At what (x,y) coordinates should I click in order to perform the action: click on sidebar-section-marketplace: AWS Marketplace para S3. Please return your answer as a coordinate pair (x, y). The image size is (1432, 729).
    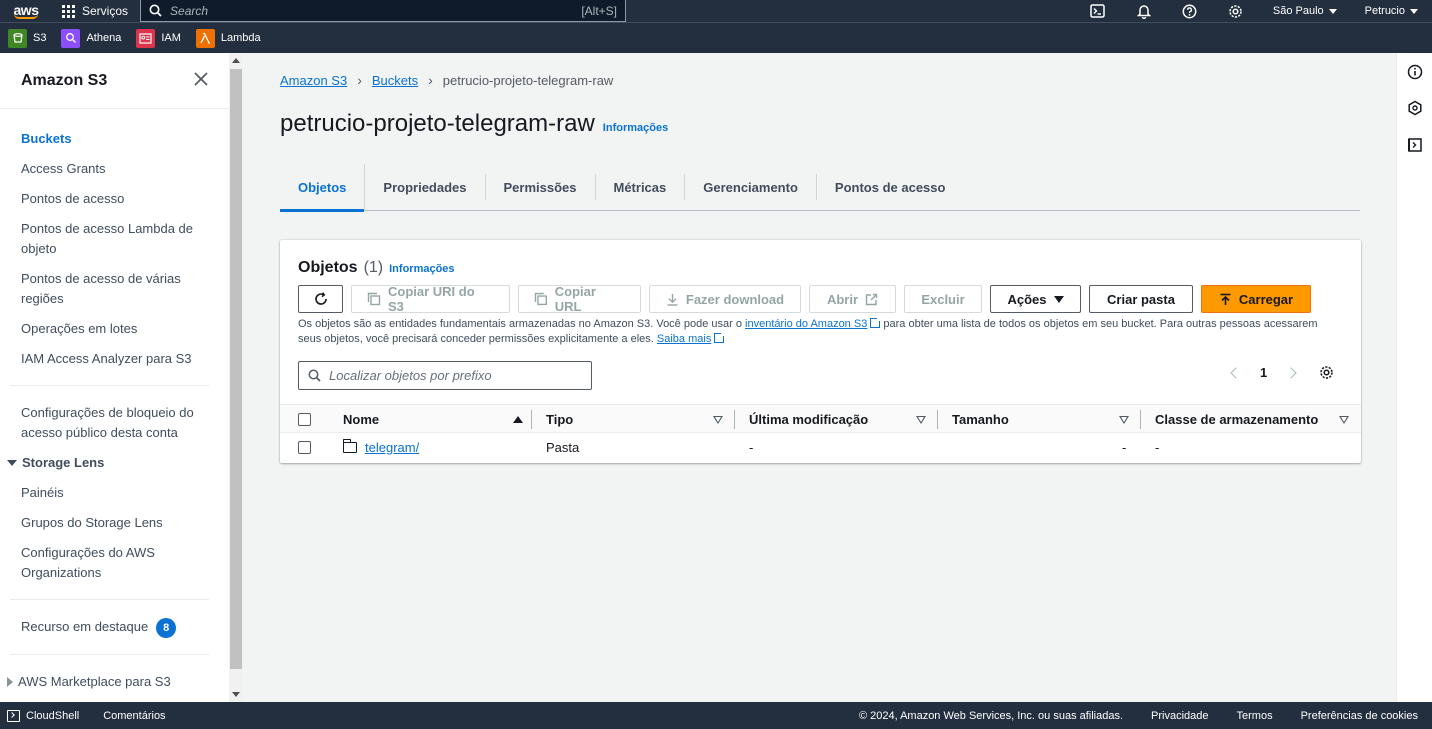
    Looking at the image, I should click on (114, 682).